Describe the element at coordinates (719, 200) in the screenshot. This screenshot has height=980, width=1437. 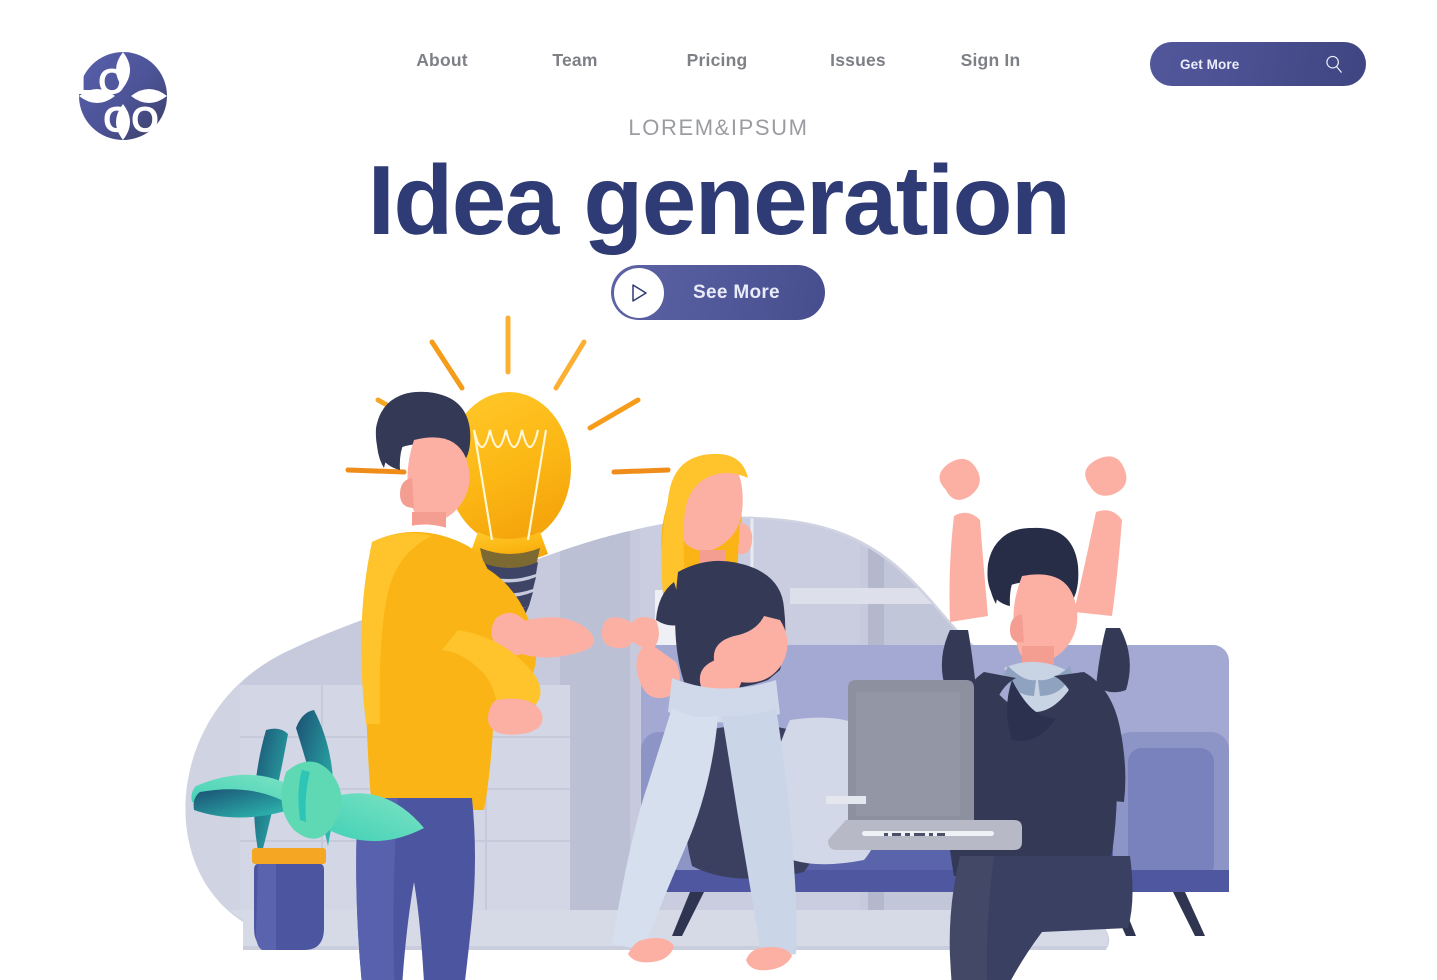
I see `page-title: Idea generation` at that location.